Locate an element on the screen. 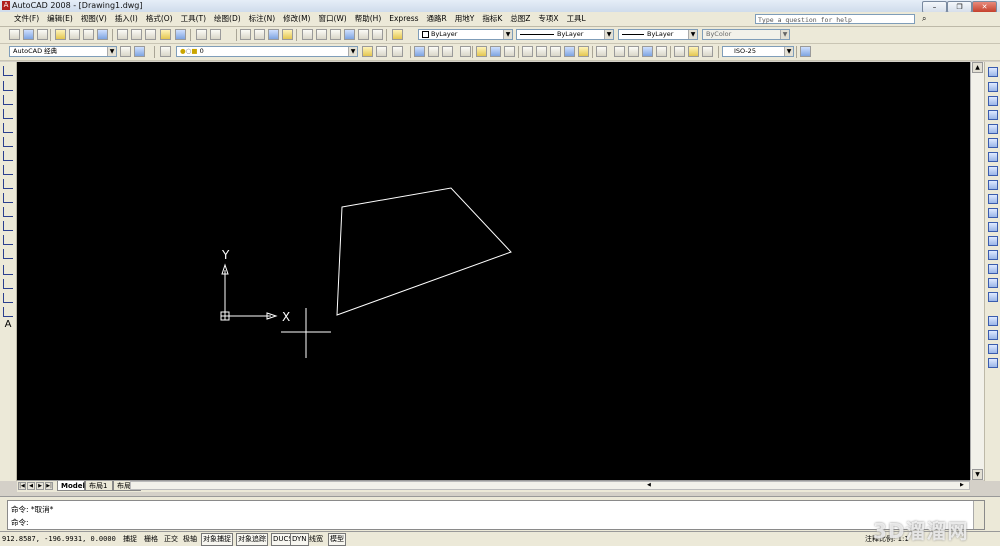  scroll-down-icon: ▼ is located at coordinates (977, 474).